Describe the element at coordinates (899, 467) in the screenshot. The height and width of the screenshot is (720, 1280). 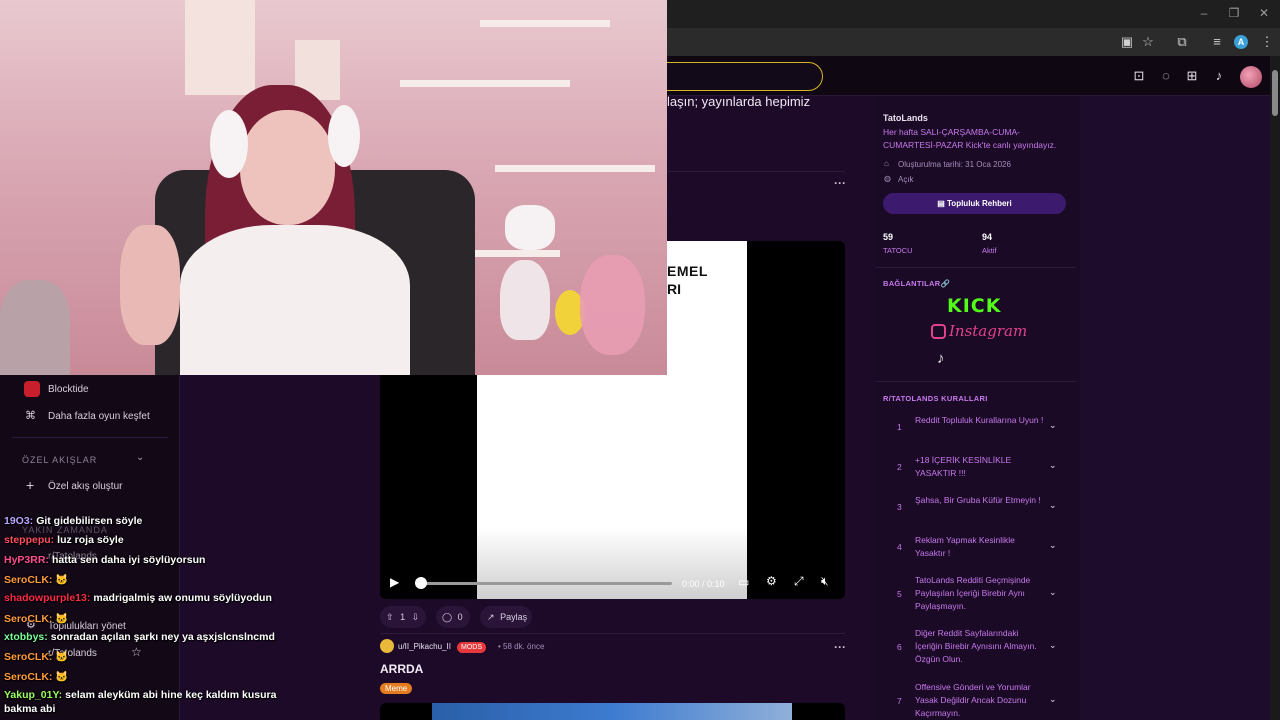
I see `rule-number: 2` at that location.